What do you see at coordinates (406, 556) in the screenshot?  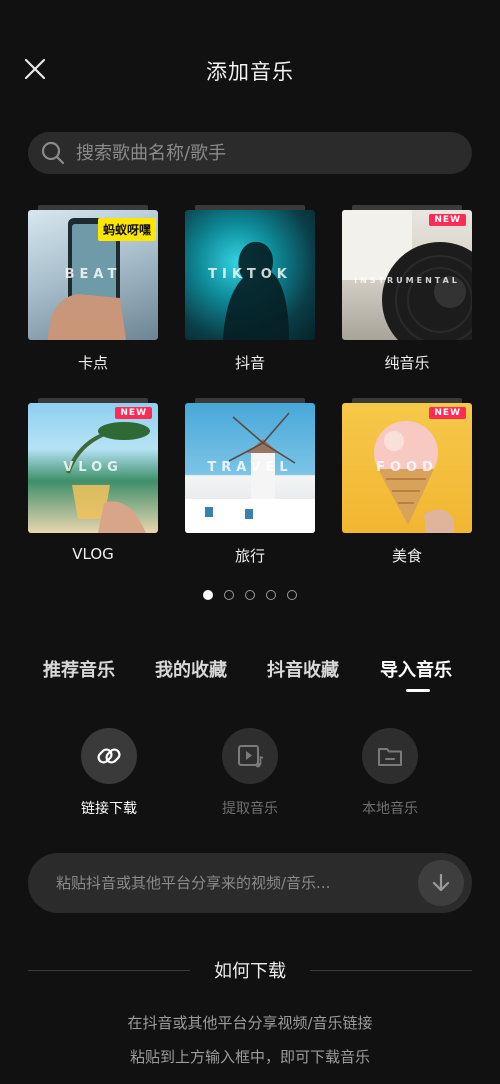 I see `category-label: 美食` at bounding box center [406, 556].